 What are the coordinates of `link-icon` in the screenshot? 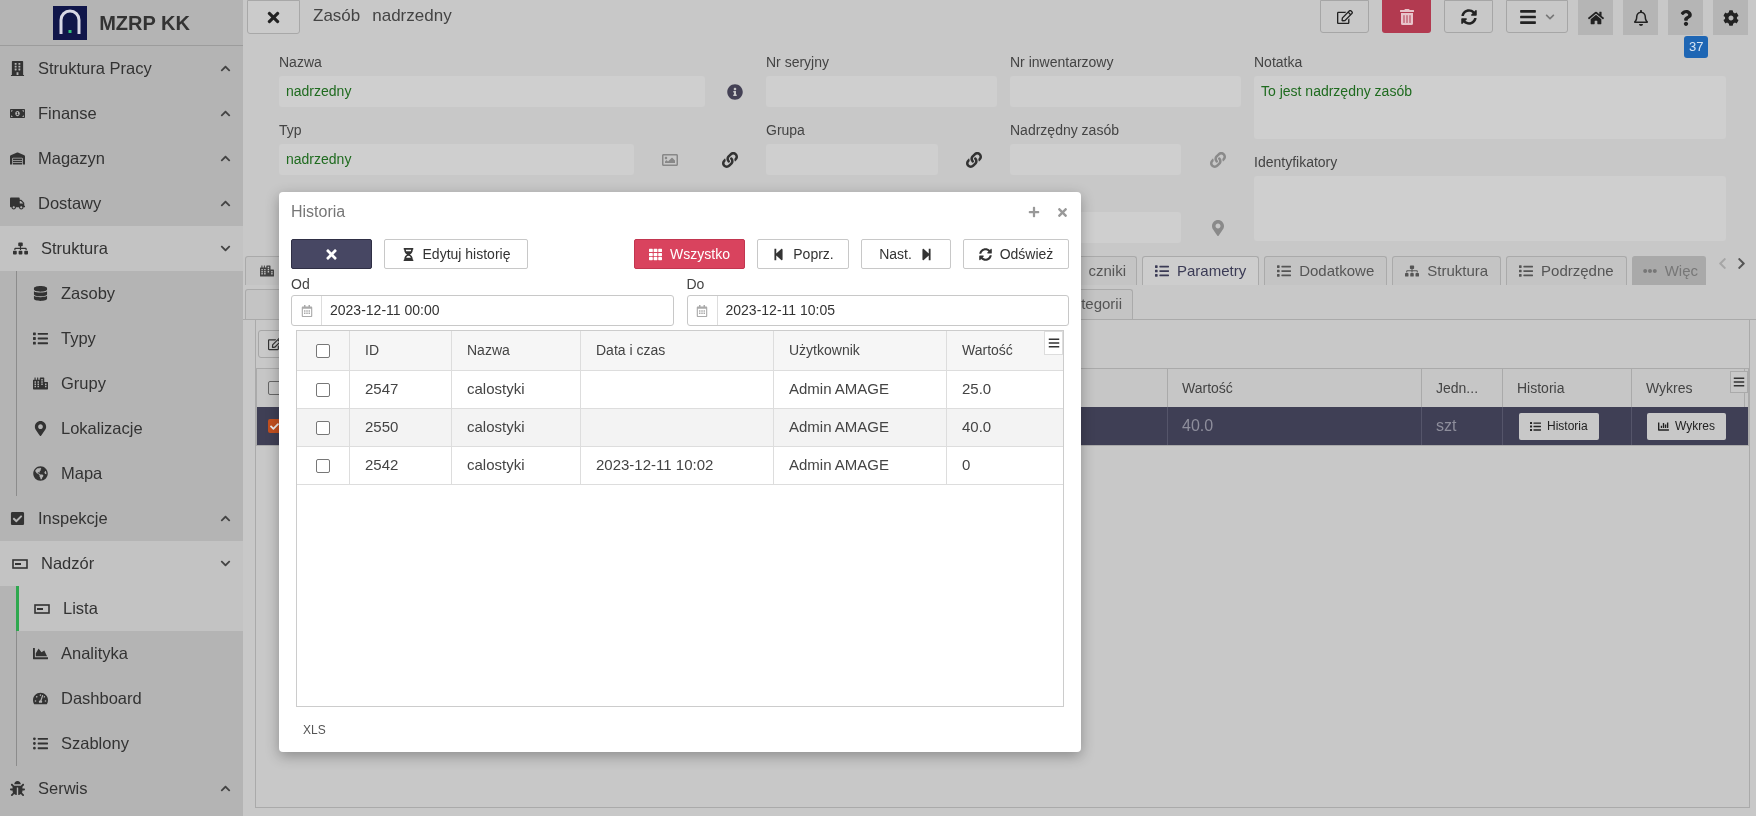 It's located at (1218, 160).